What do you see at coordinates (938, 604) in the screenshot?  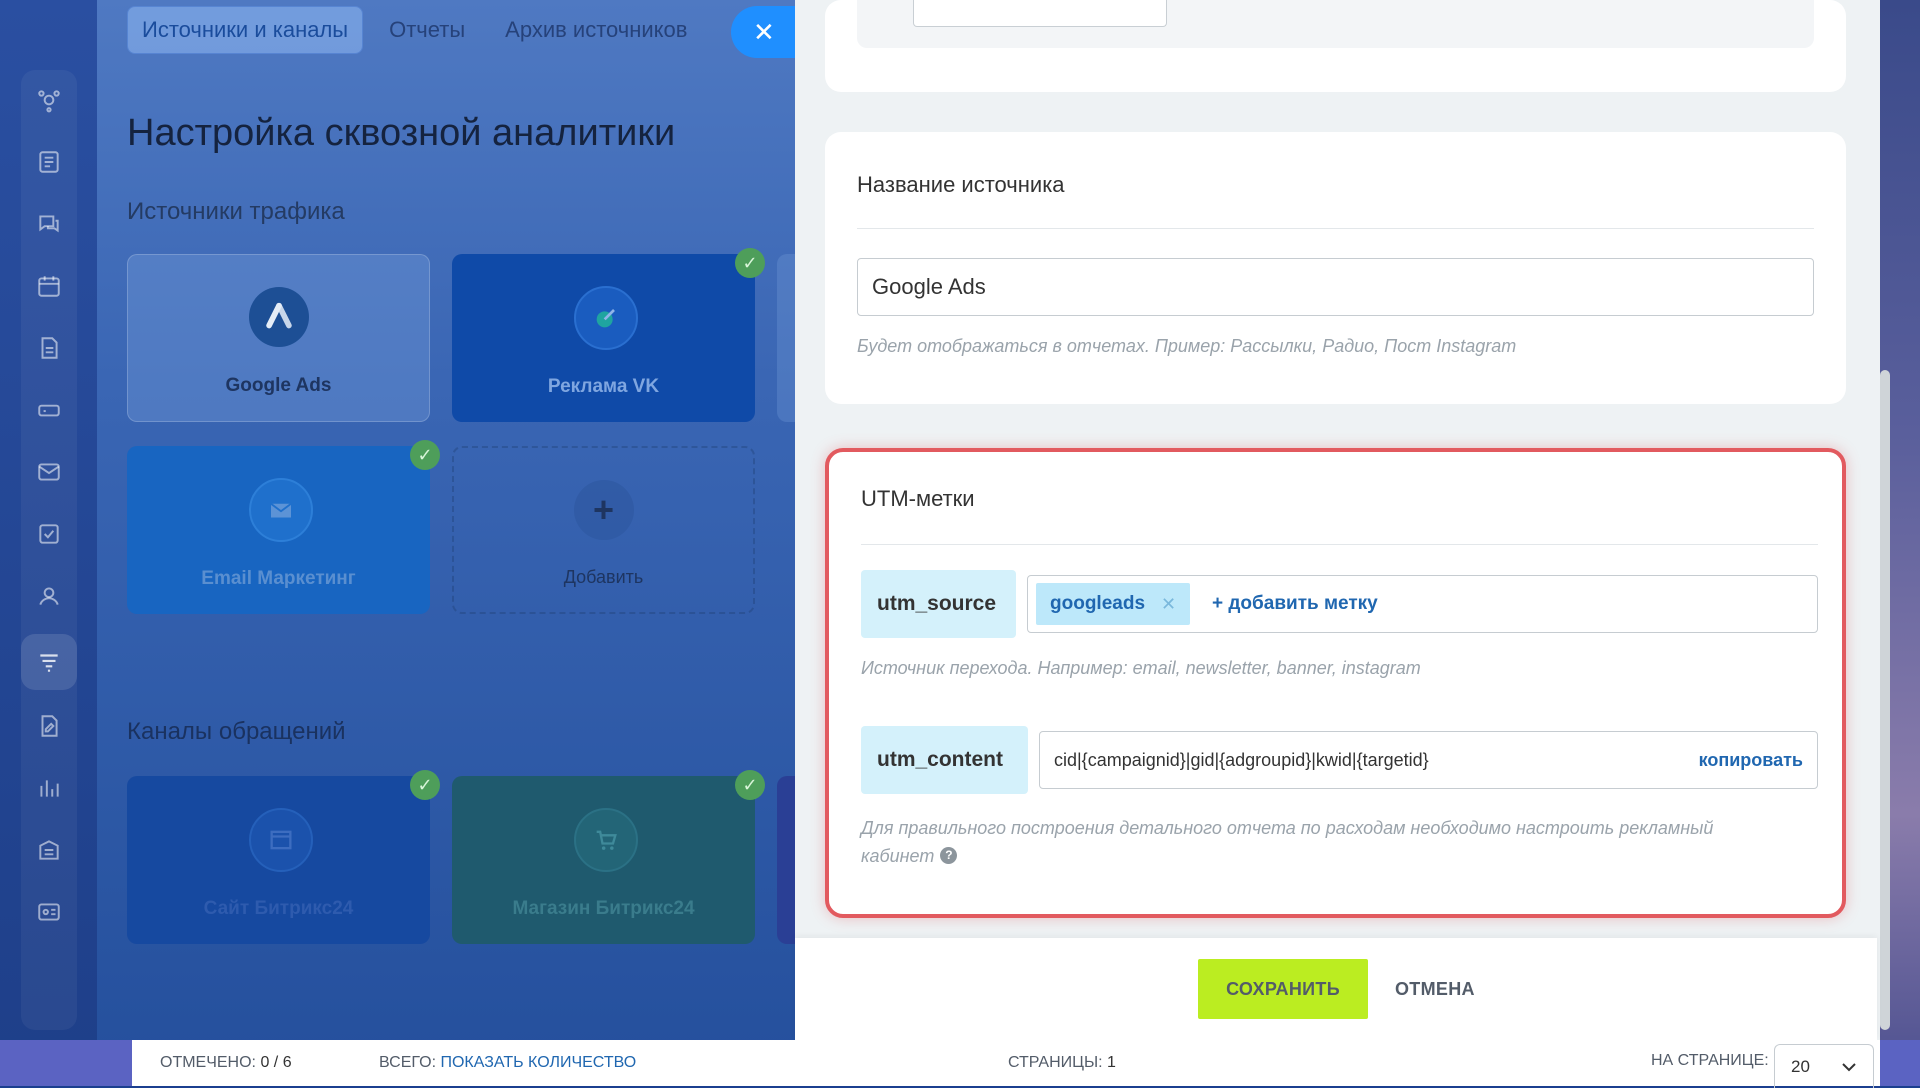 I see `utm-source-label: utm_source` at bounding box center [938, 604].